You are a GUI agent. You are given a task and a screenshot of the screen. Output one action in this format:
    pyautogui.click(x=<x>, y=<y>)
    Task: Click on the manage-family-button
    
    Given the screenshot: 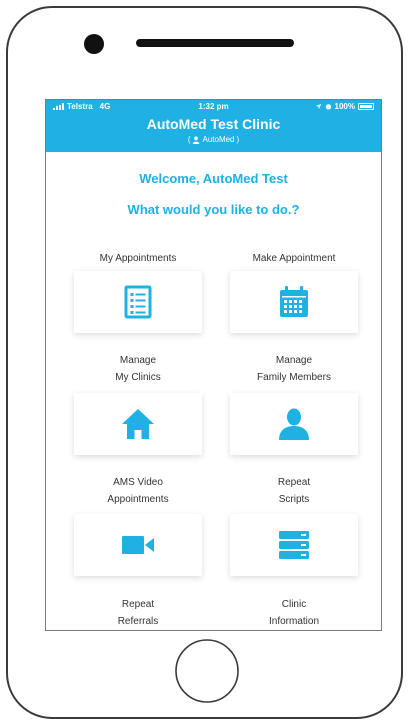 What is the action you would take?
    pyautogui.click(x=294, y=424)
    